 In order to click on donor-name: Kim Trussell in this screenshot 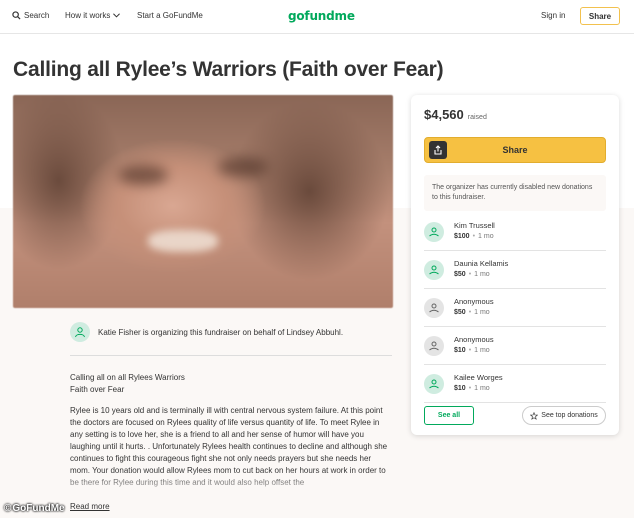, I will do `click(474, 225)`.